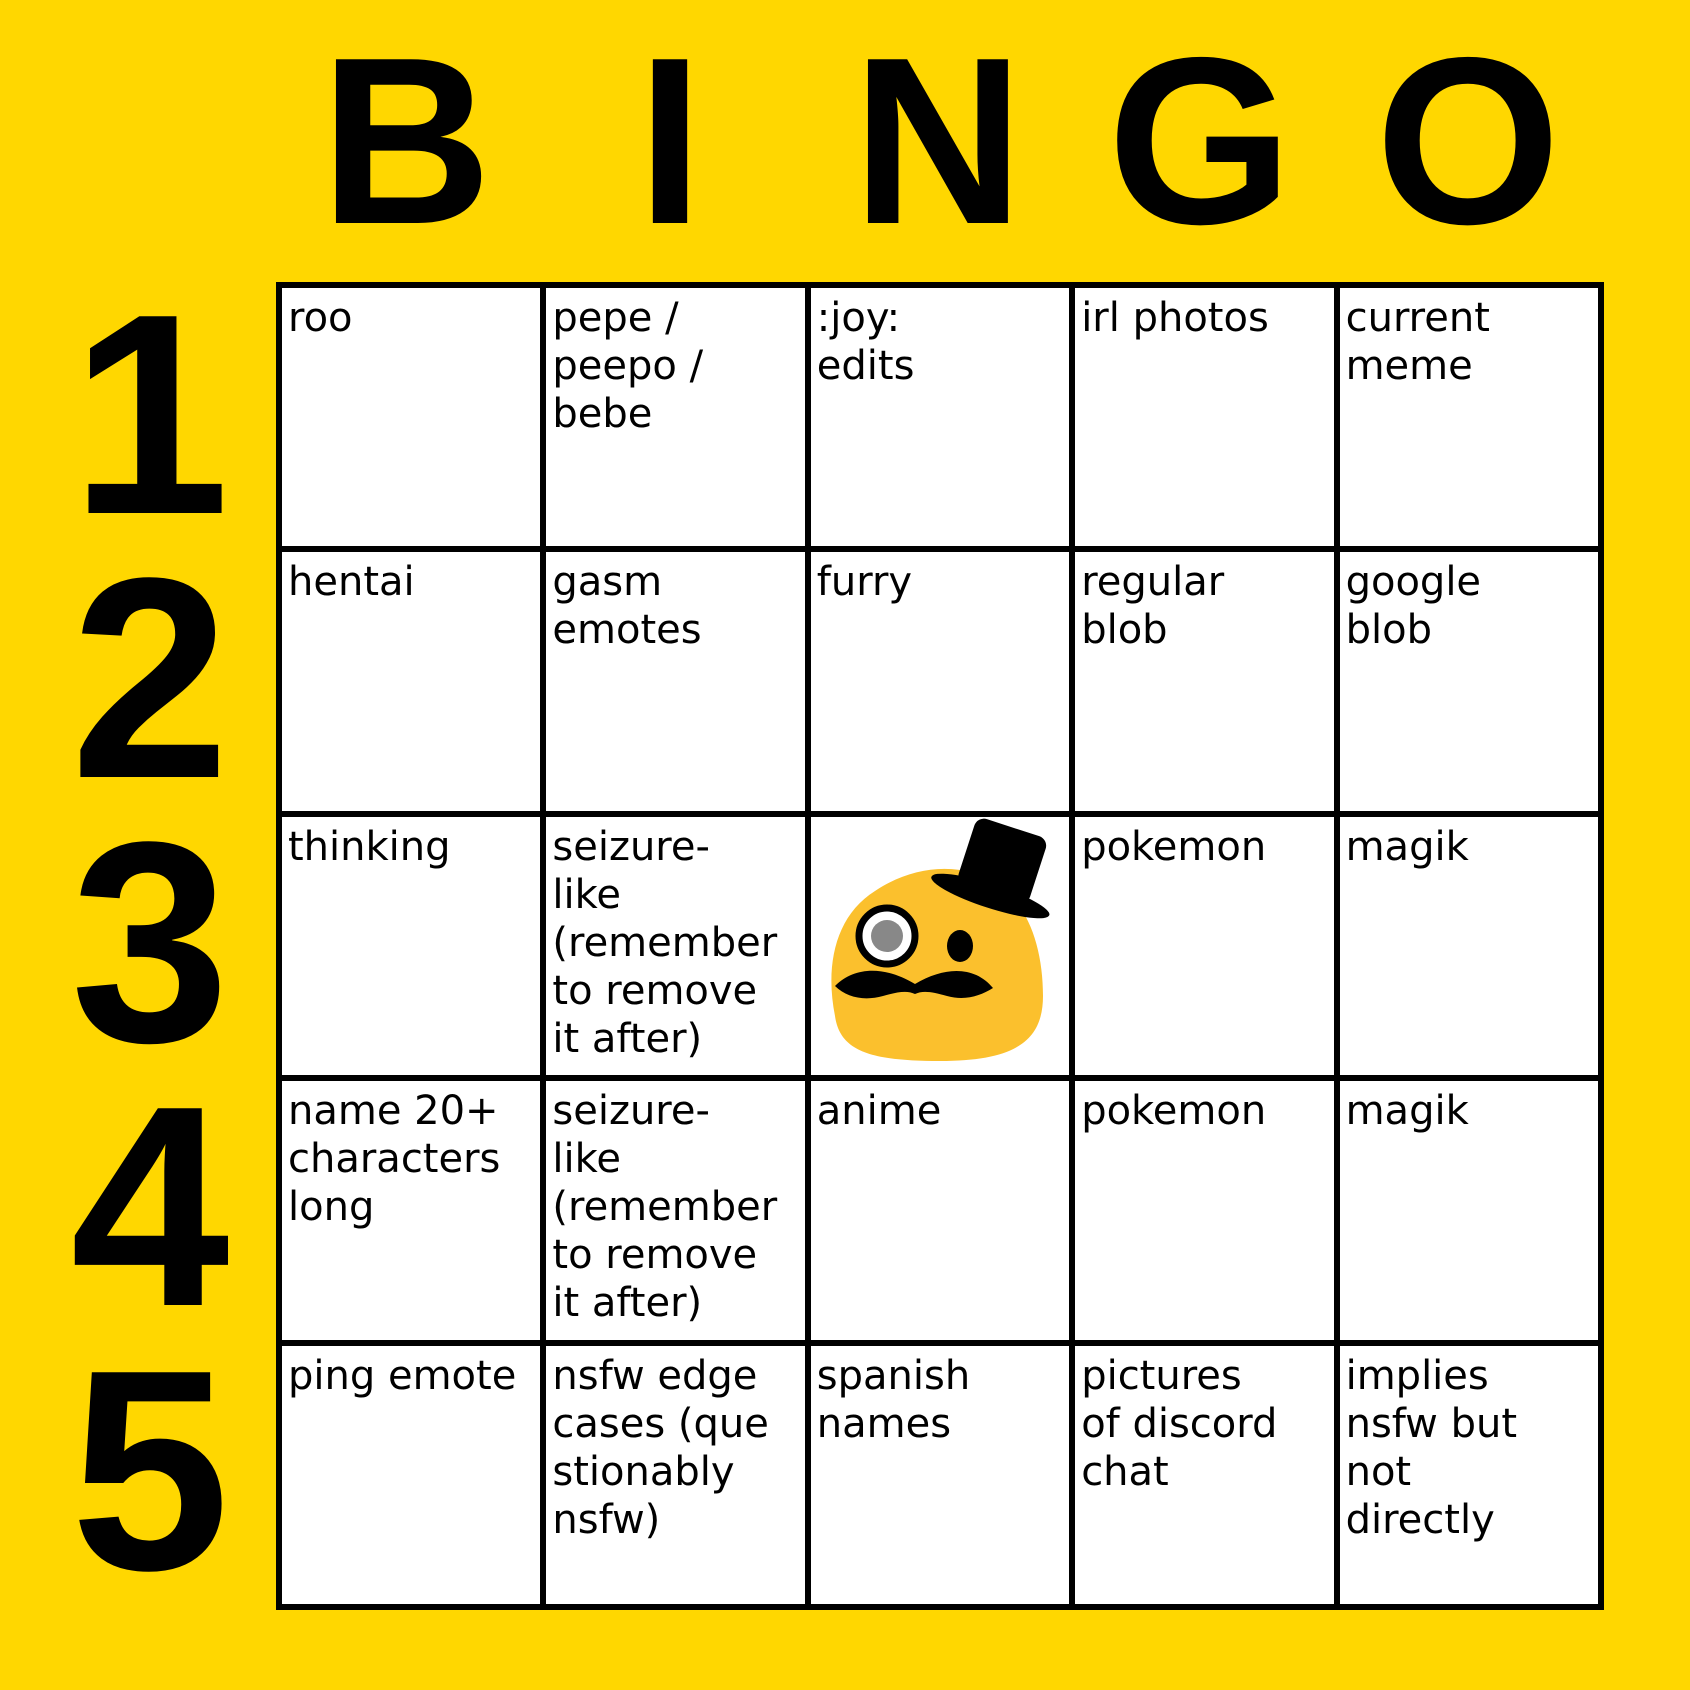 The height and width of the screenshot is (1690, 1690). What do you see at coordinates (1468, 141) in the screenshot?
I see `header-letter-o: O` at bounding box center [1468, 141].